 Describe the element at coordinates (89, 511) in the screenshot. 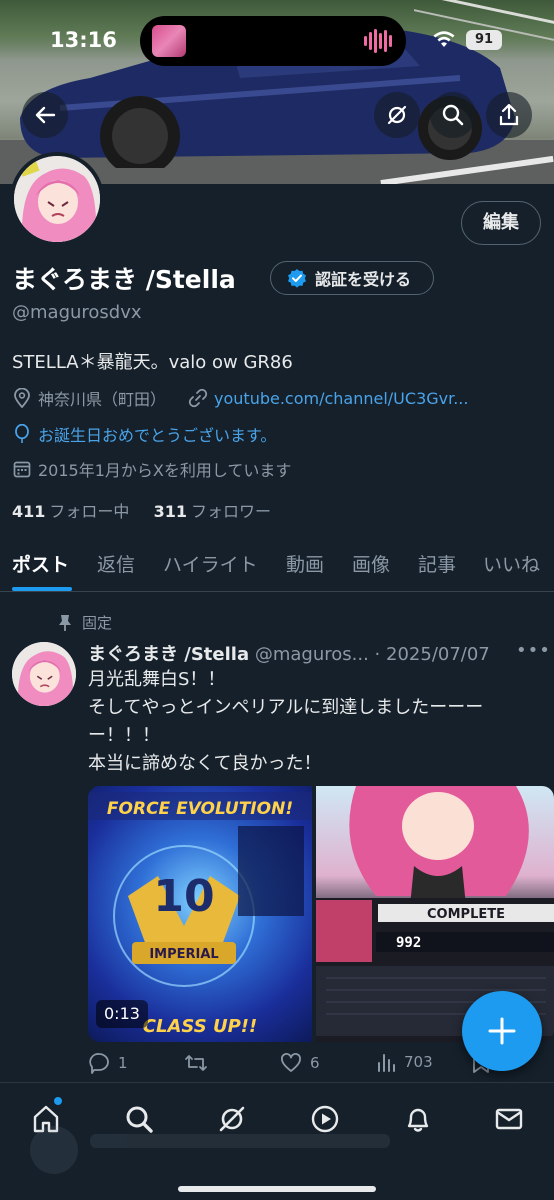

I see `following-label: フォロー中` at that location.